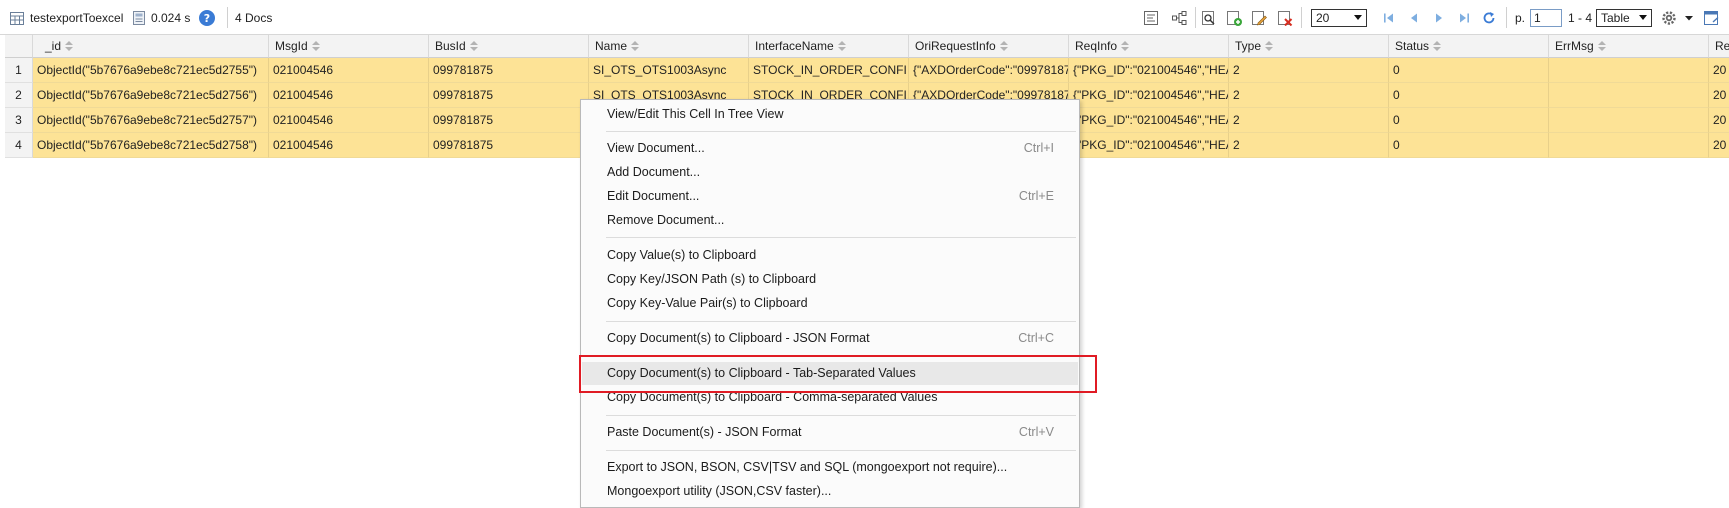 The width and height of the screenshot is (1729, 508). I want to click on table-cell: SI_OTS_OTS1003Async, so click(669, 70).